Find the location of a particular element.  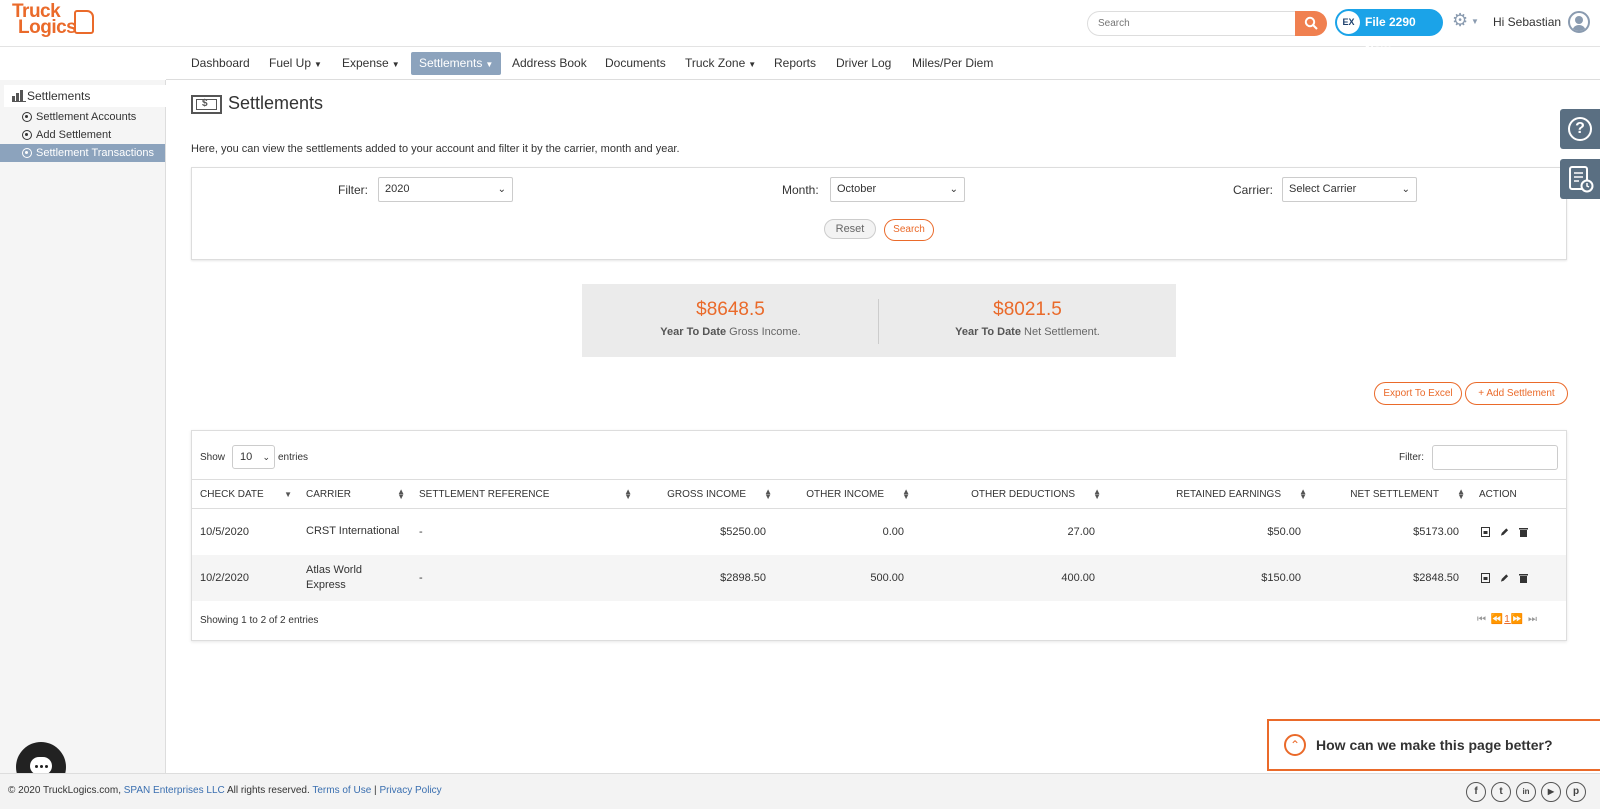

entries-length-select: 10 ⌄ is located at coordinates (253, 457).